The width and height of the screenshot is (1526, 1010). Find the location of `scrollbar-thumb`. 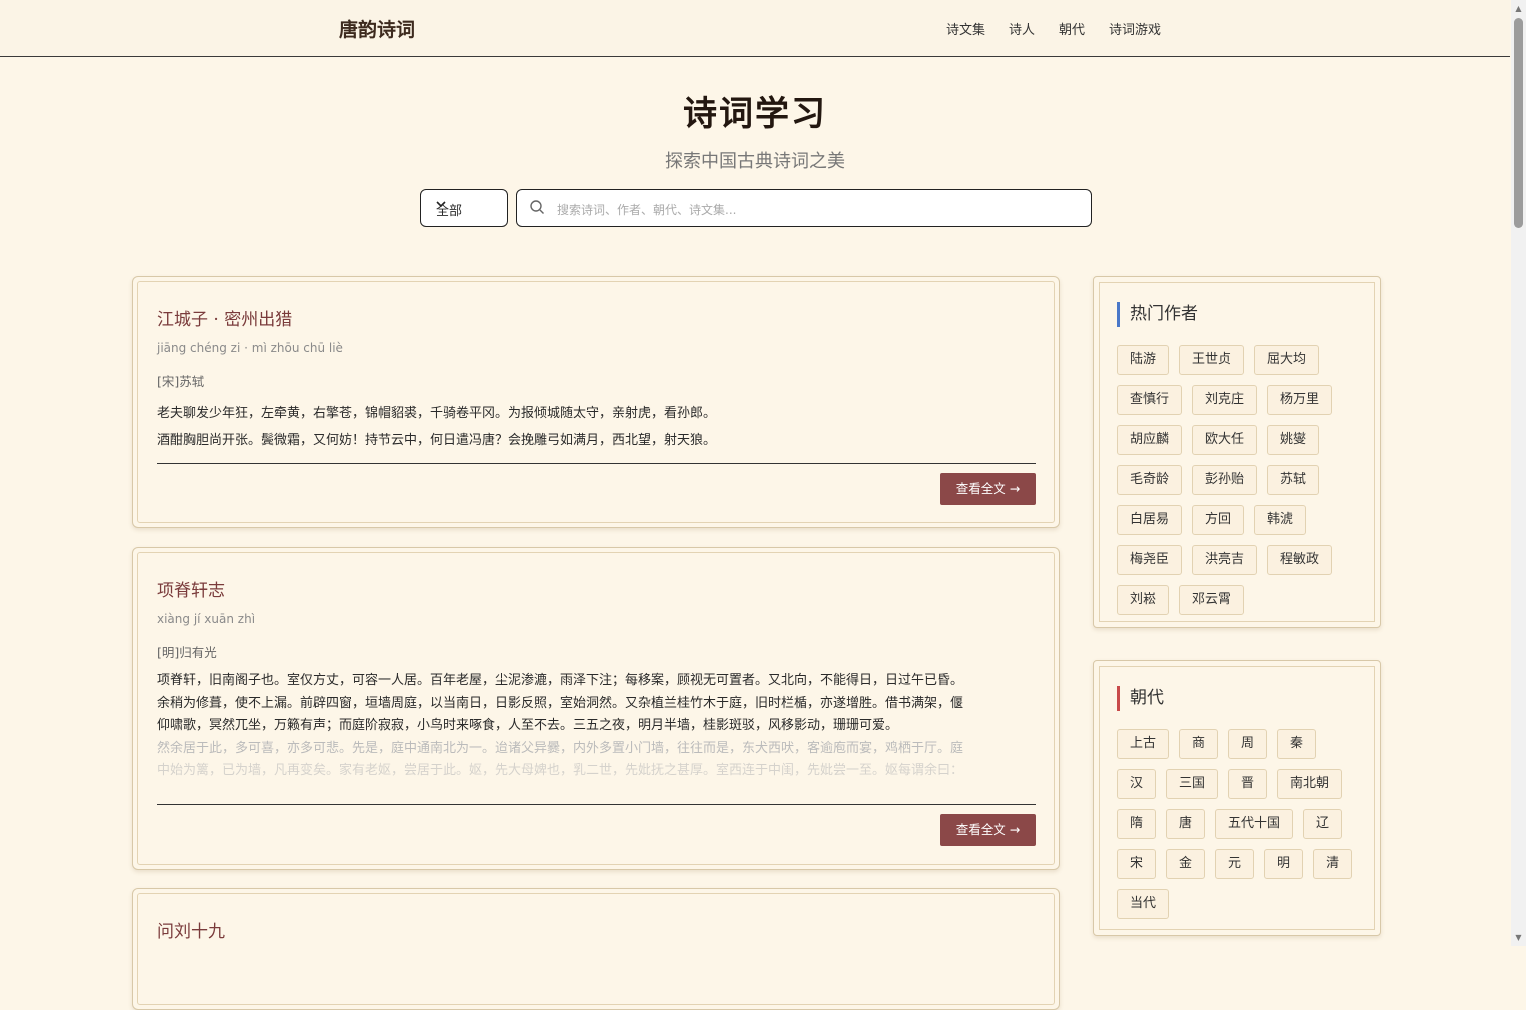

scrollbar-thumb is located at coordinates (1518, 123).